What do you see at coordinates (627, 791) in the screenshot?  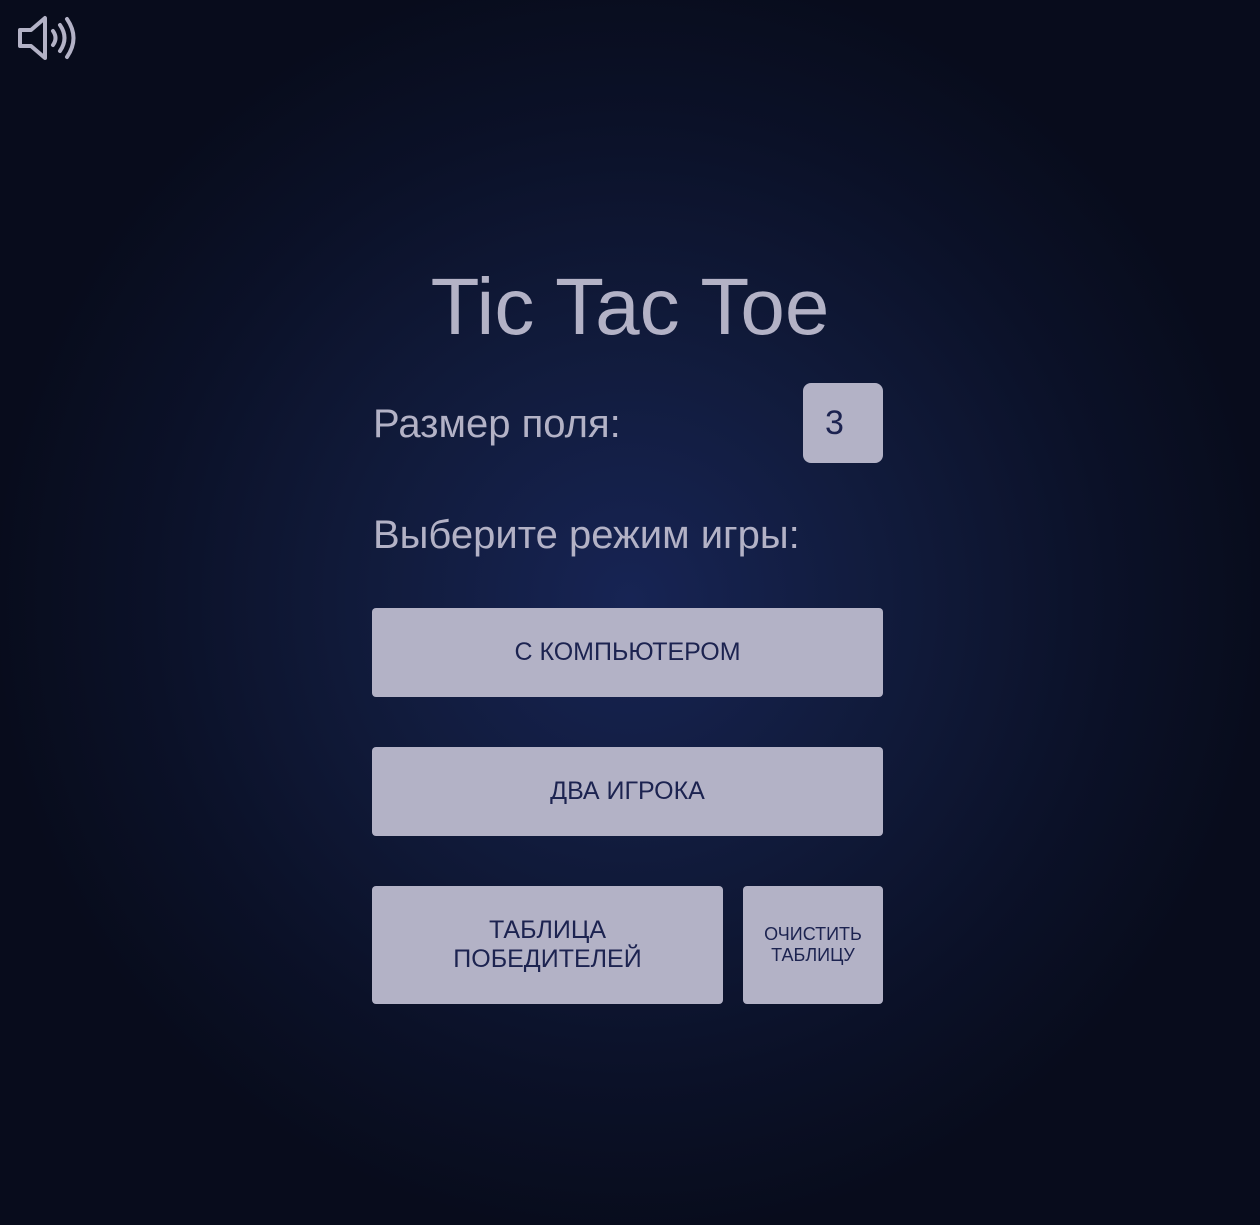 I see `two-players-button: ДВА ИГРОКА` at bounding box center [627, 791].